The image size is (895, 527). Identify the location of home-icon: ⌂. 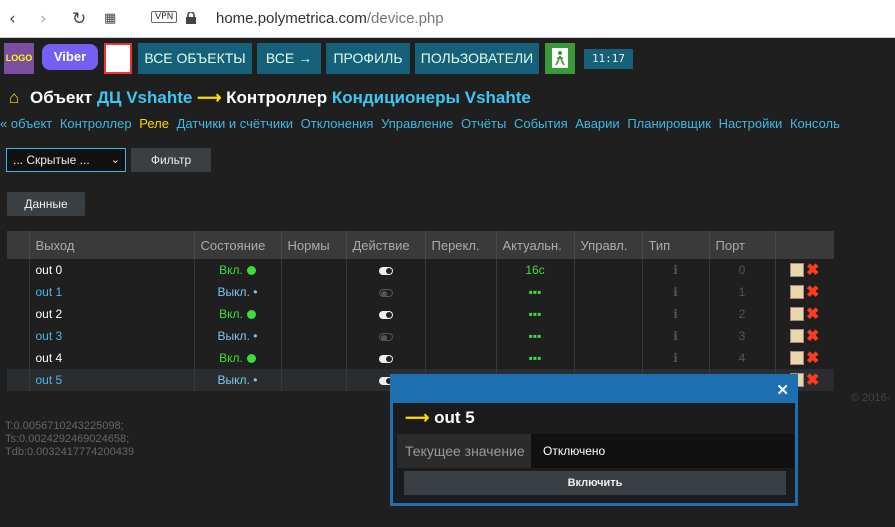
(14, 97).